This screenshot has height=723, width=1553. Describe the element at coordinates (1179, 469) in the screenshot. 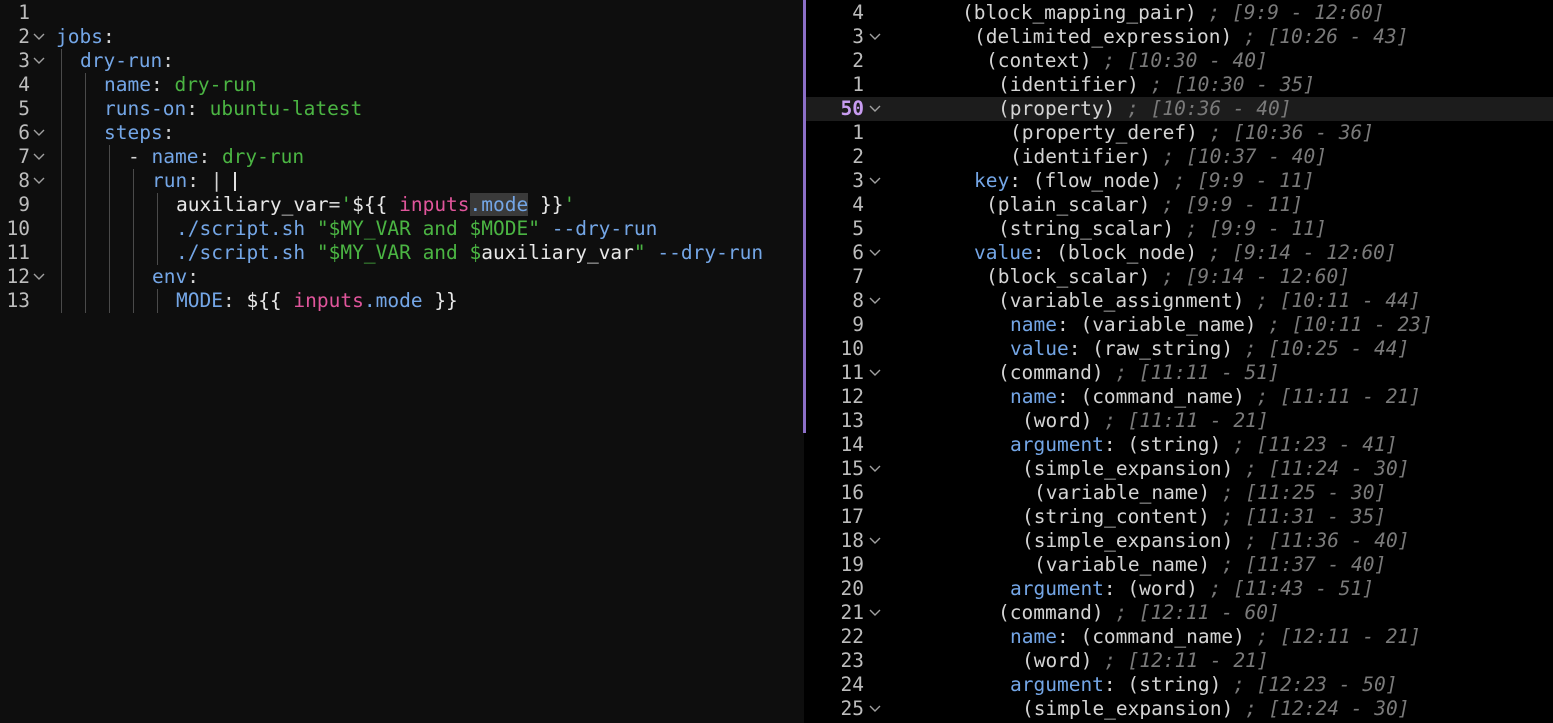

I see `tree-node-line: 15 (simple_expansion) ; [11:24 - 30]` at that location.